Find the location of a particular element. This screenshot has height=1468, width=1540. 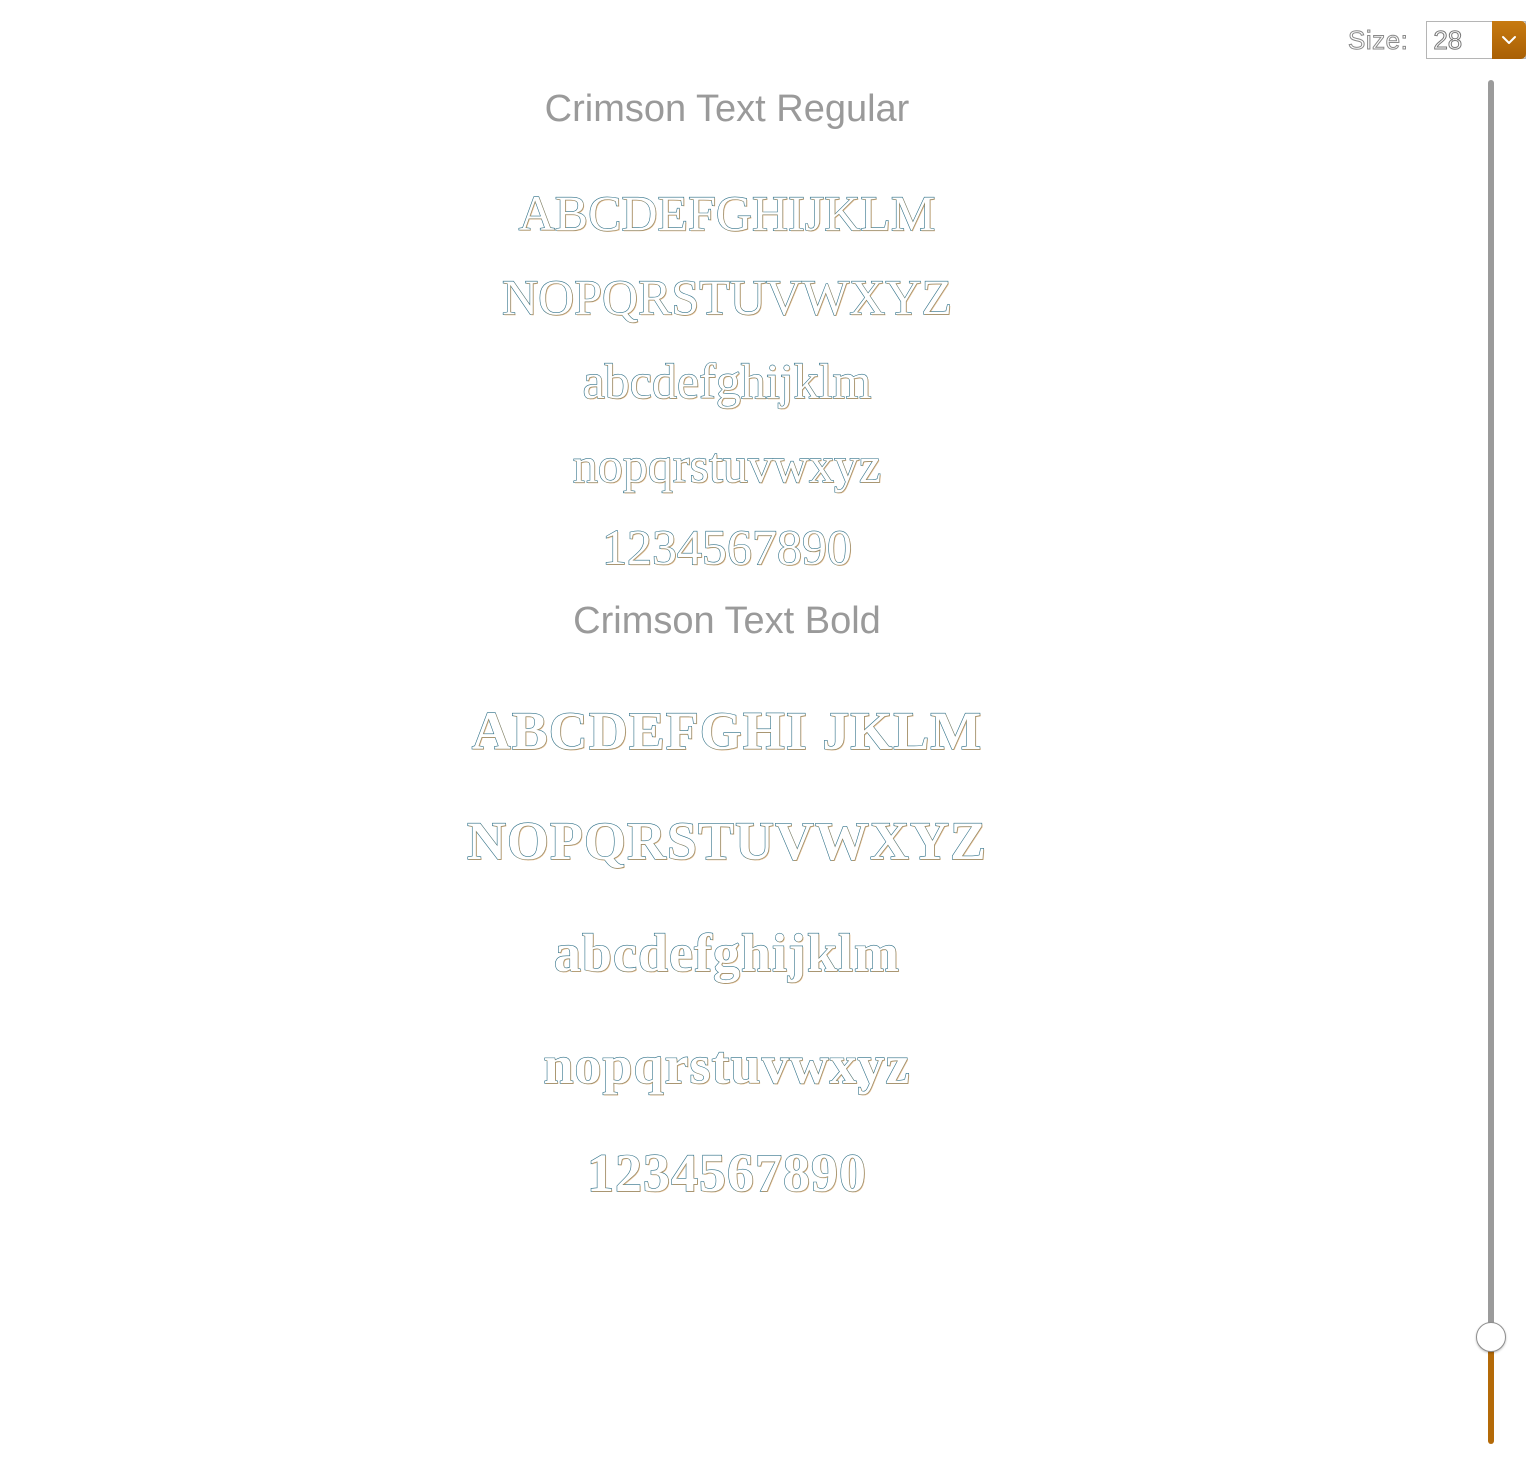

size-slider is located at coordinates (1491, 763).